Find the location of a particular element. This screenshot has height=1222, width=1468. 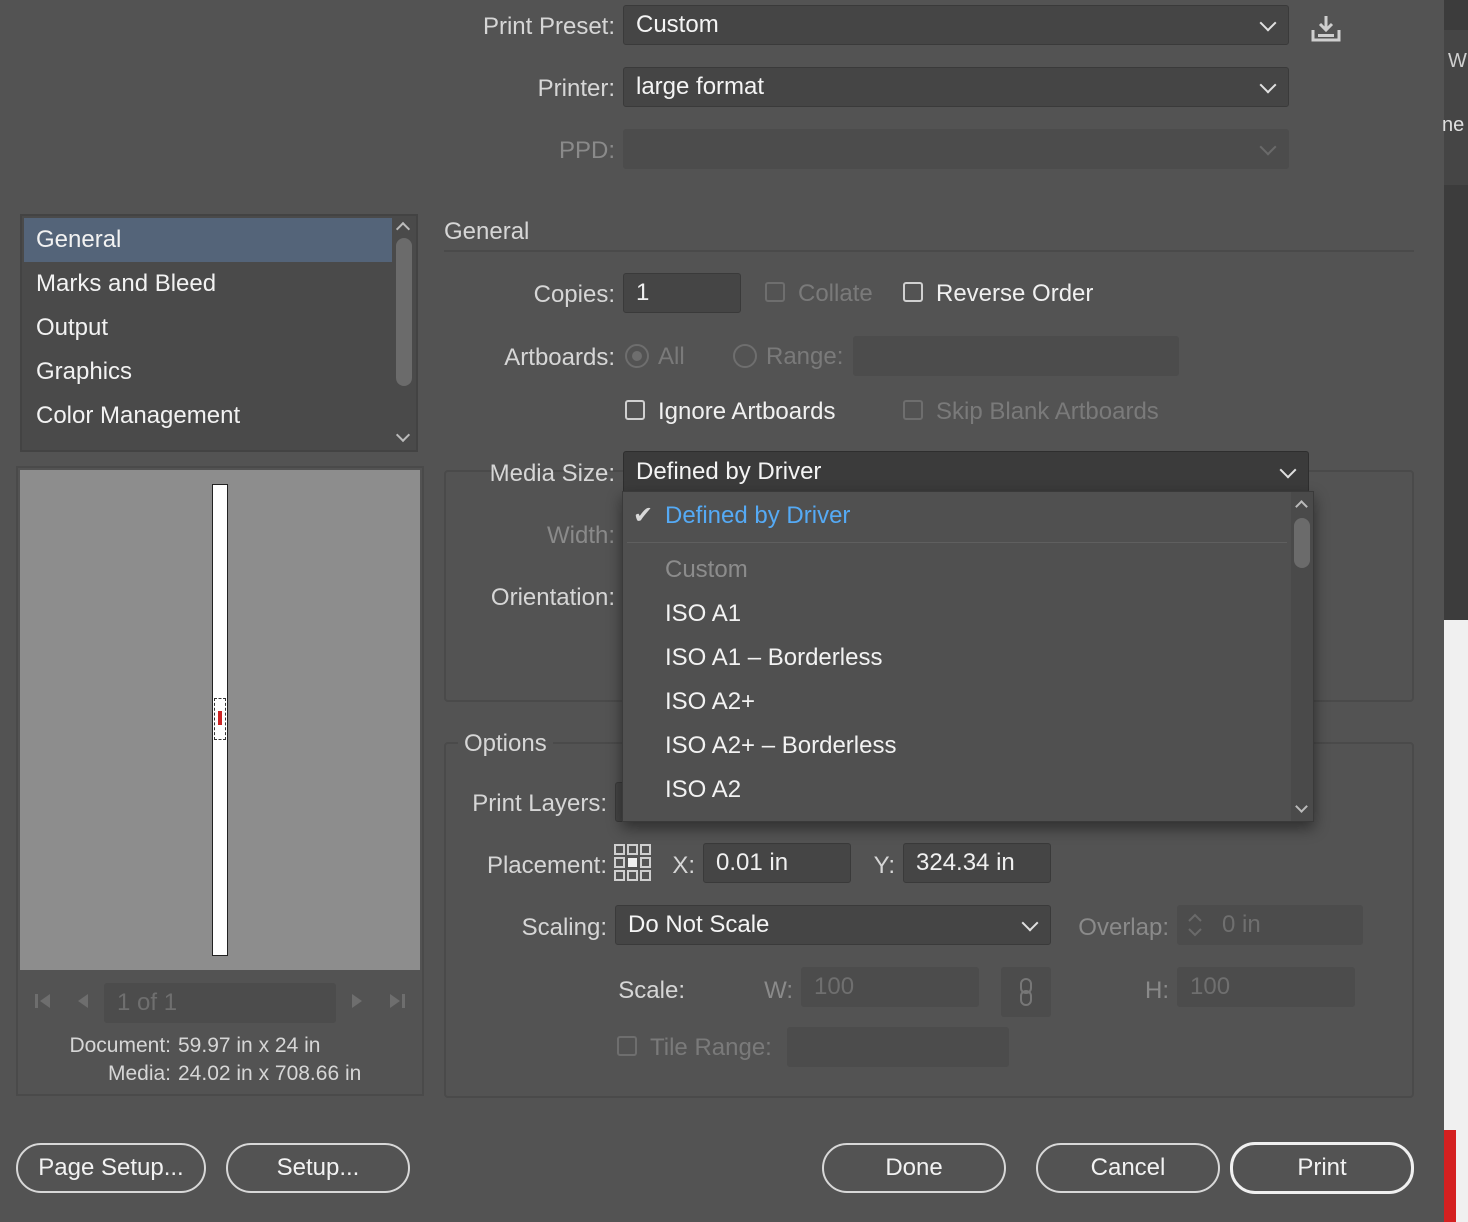

artboards-range-label: Range: is located at coordinates (805, 356).